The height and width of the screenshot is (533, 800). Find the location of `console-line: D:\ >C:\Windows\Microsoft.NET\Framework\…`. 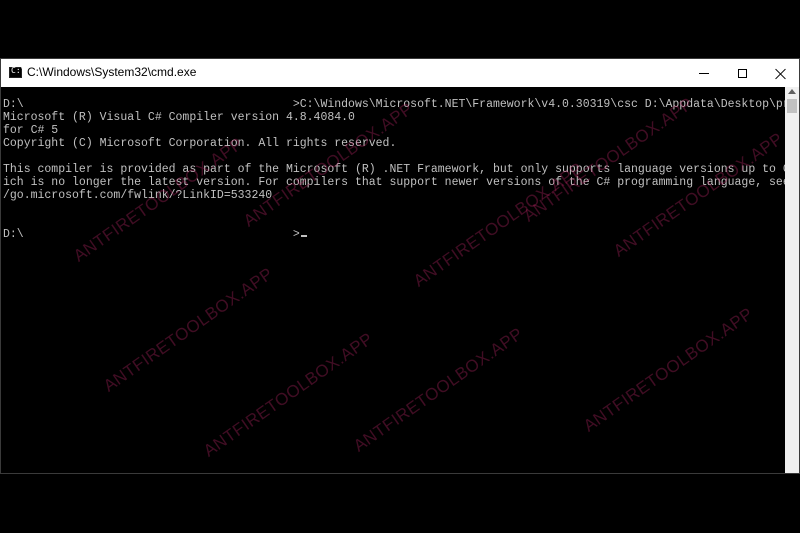

console-line: D:\ >C:\Windows\Microsoft.NET\Framework\… is located at coordinates (395, 104).